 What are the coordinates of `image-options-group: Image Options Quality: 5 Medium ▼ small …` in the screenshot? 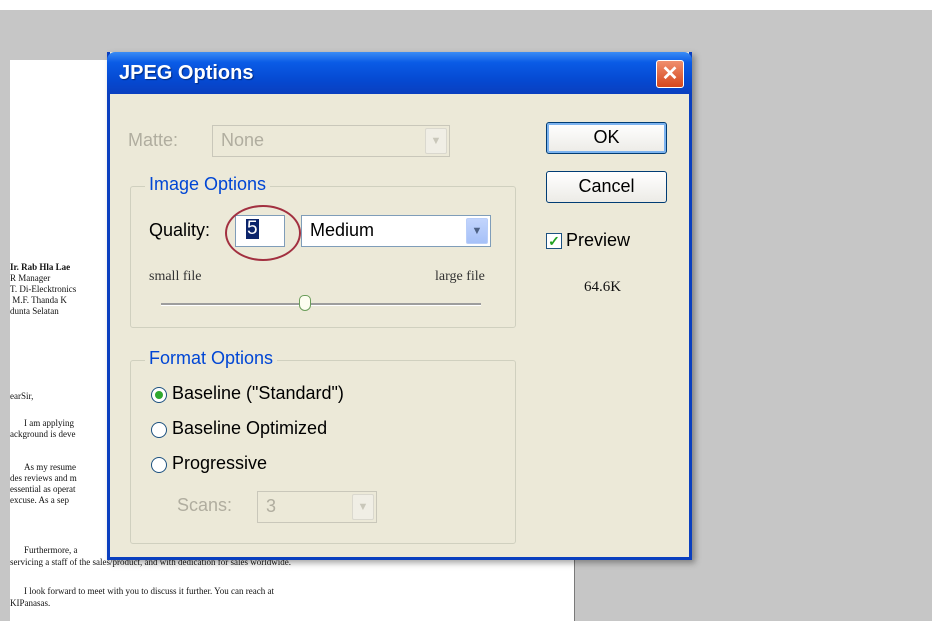 It's located at (323, 251).